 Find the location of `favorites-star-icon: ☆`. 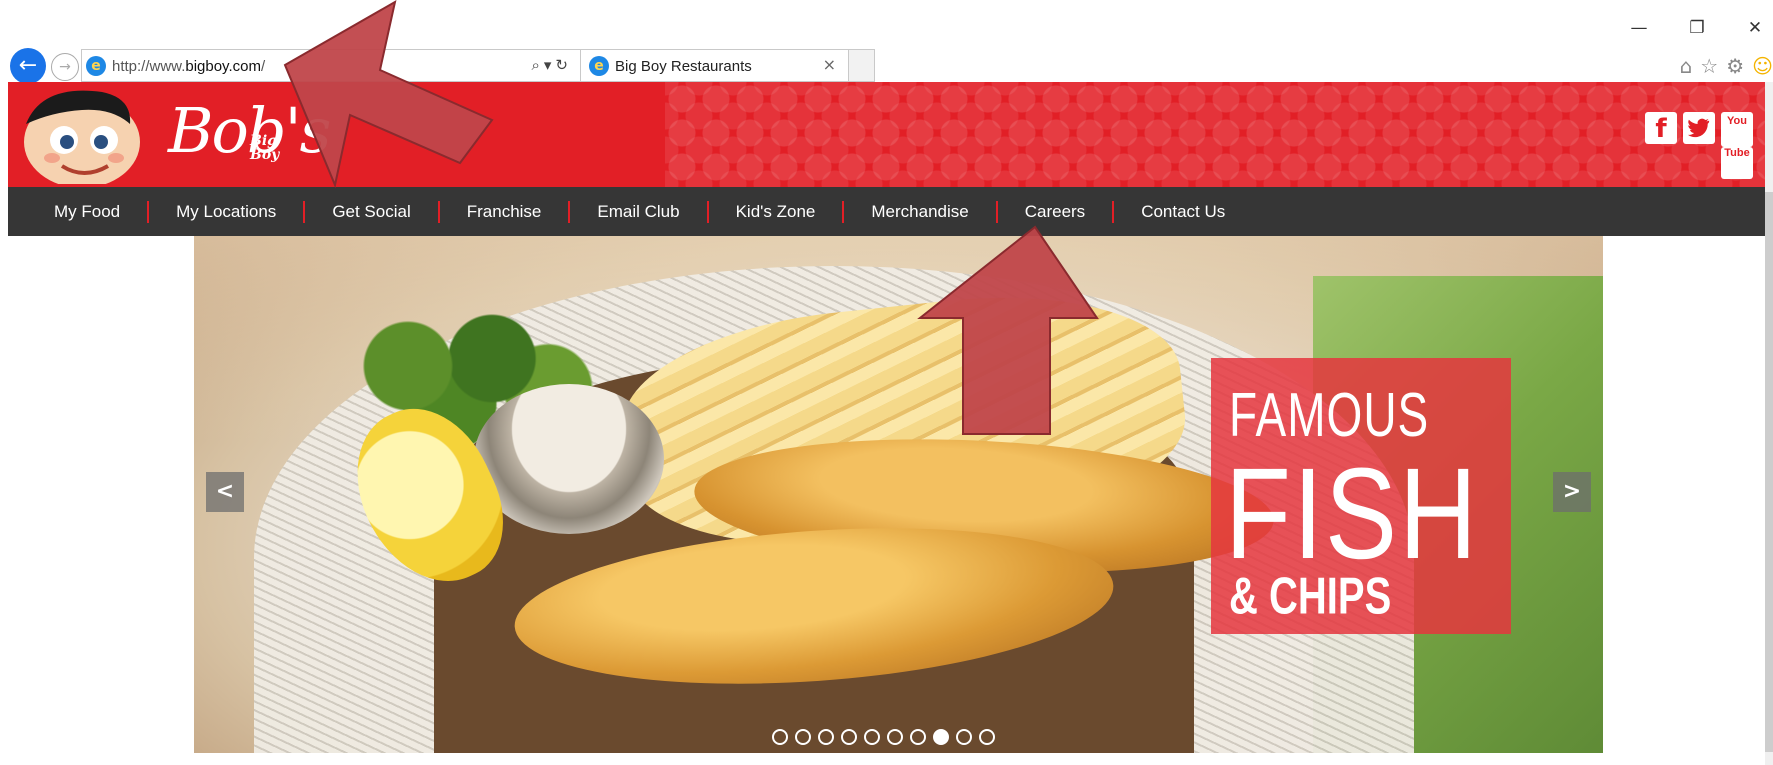

favorites-star-icon: ☆ is located at coordinates (1709, 66).